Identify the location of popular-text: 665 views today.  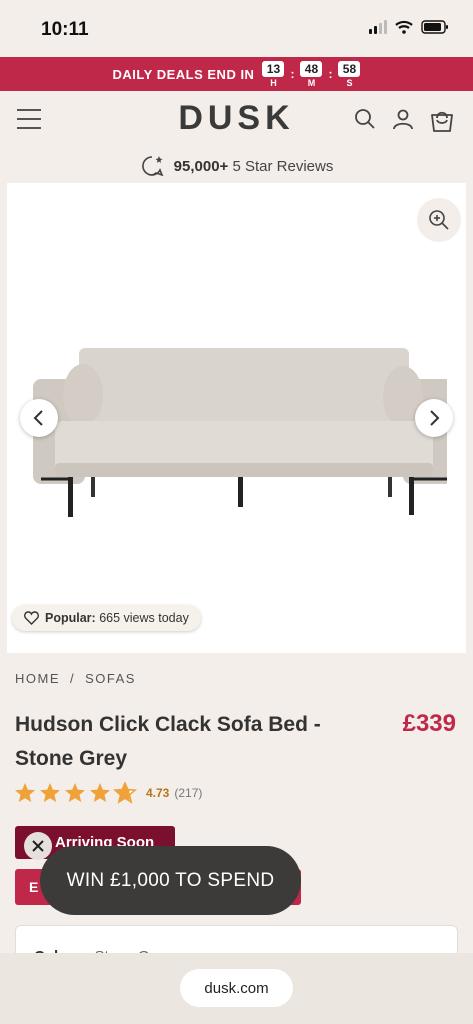
(144, 618).